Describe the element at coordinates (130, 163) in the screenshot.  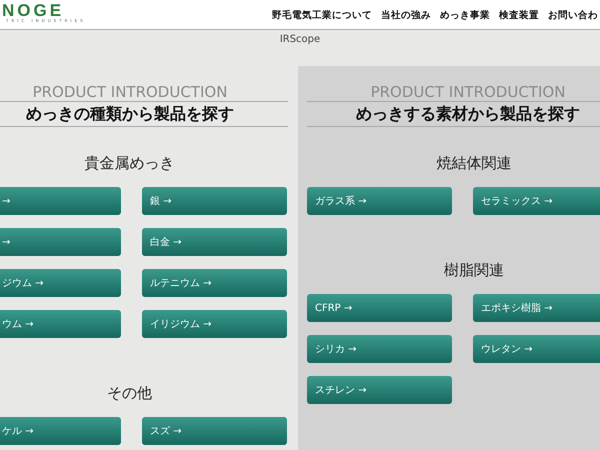
I see `category-title: 貴金属めっき` at that location.